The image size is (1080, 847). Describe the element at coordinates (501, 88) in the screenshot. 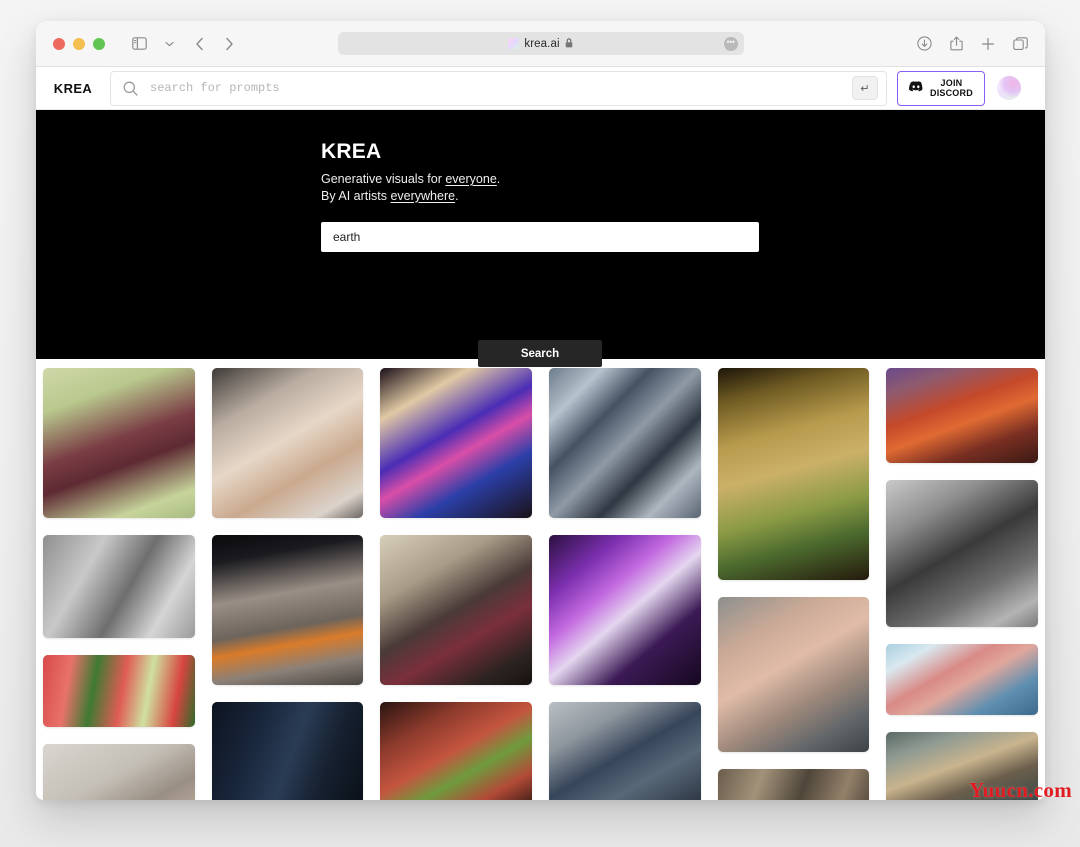

I see `header-search-input` at that location.